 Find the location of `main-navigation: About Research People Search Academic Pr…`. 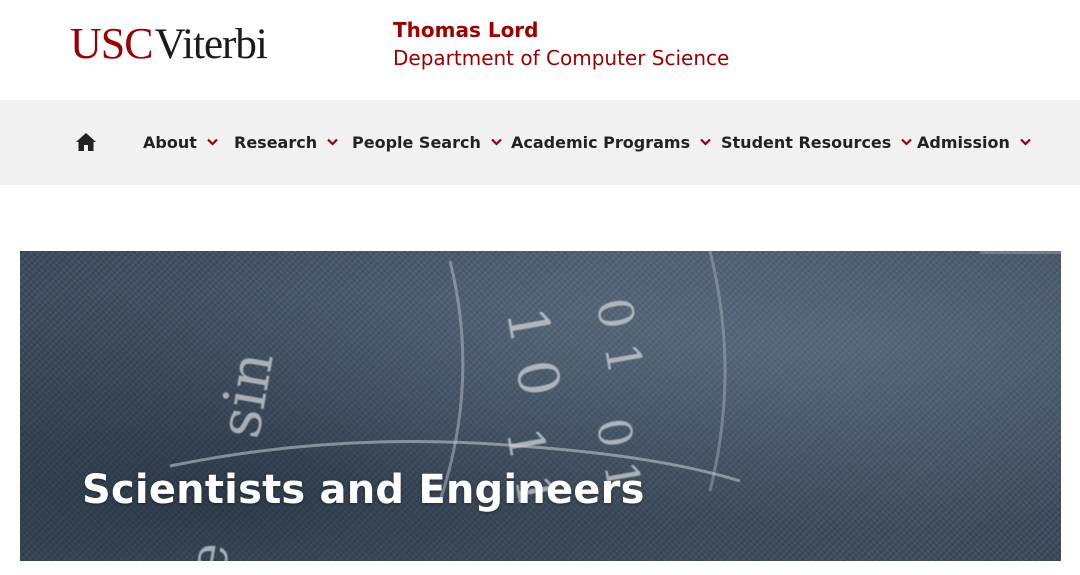

main-navigation: About Research People Search Academic Pr… is located at coordinates (540, 142).